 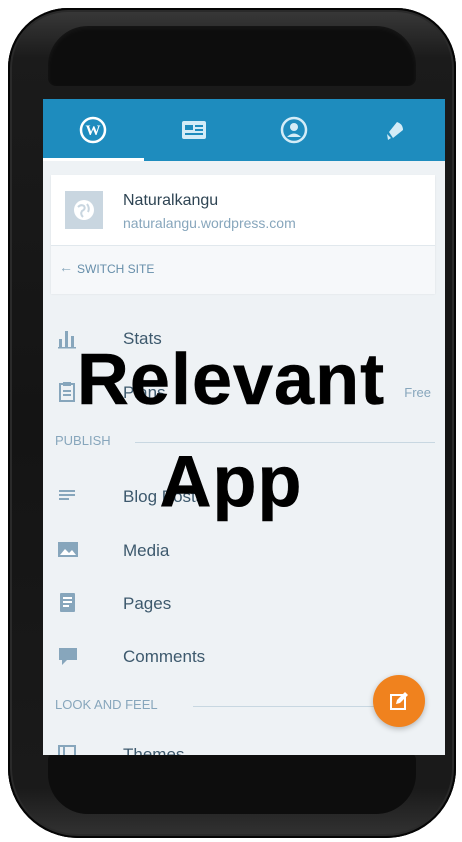 What do you see at coordinates (147, 603) in the screenshot?
I see `menu-label-pages: Pages` at bounding box center [147, 603].